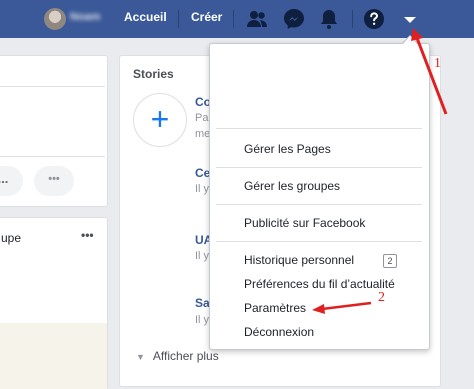 The height and width of the screenshot is (389, 474). I want to click on story-name: Sa, so click(202, 303).